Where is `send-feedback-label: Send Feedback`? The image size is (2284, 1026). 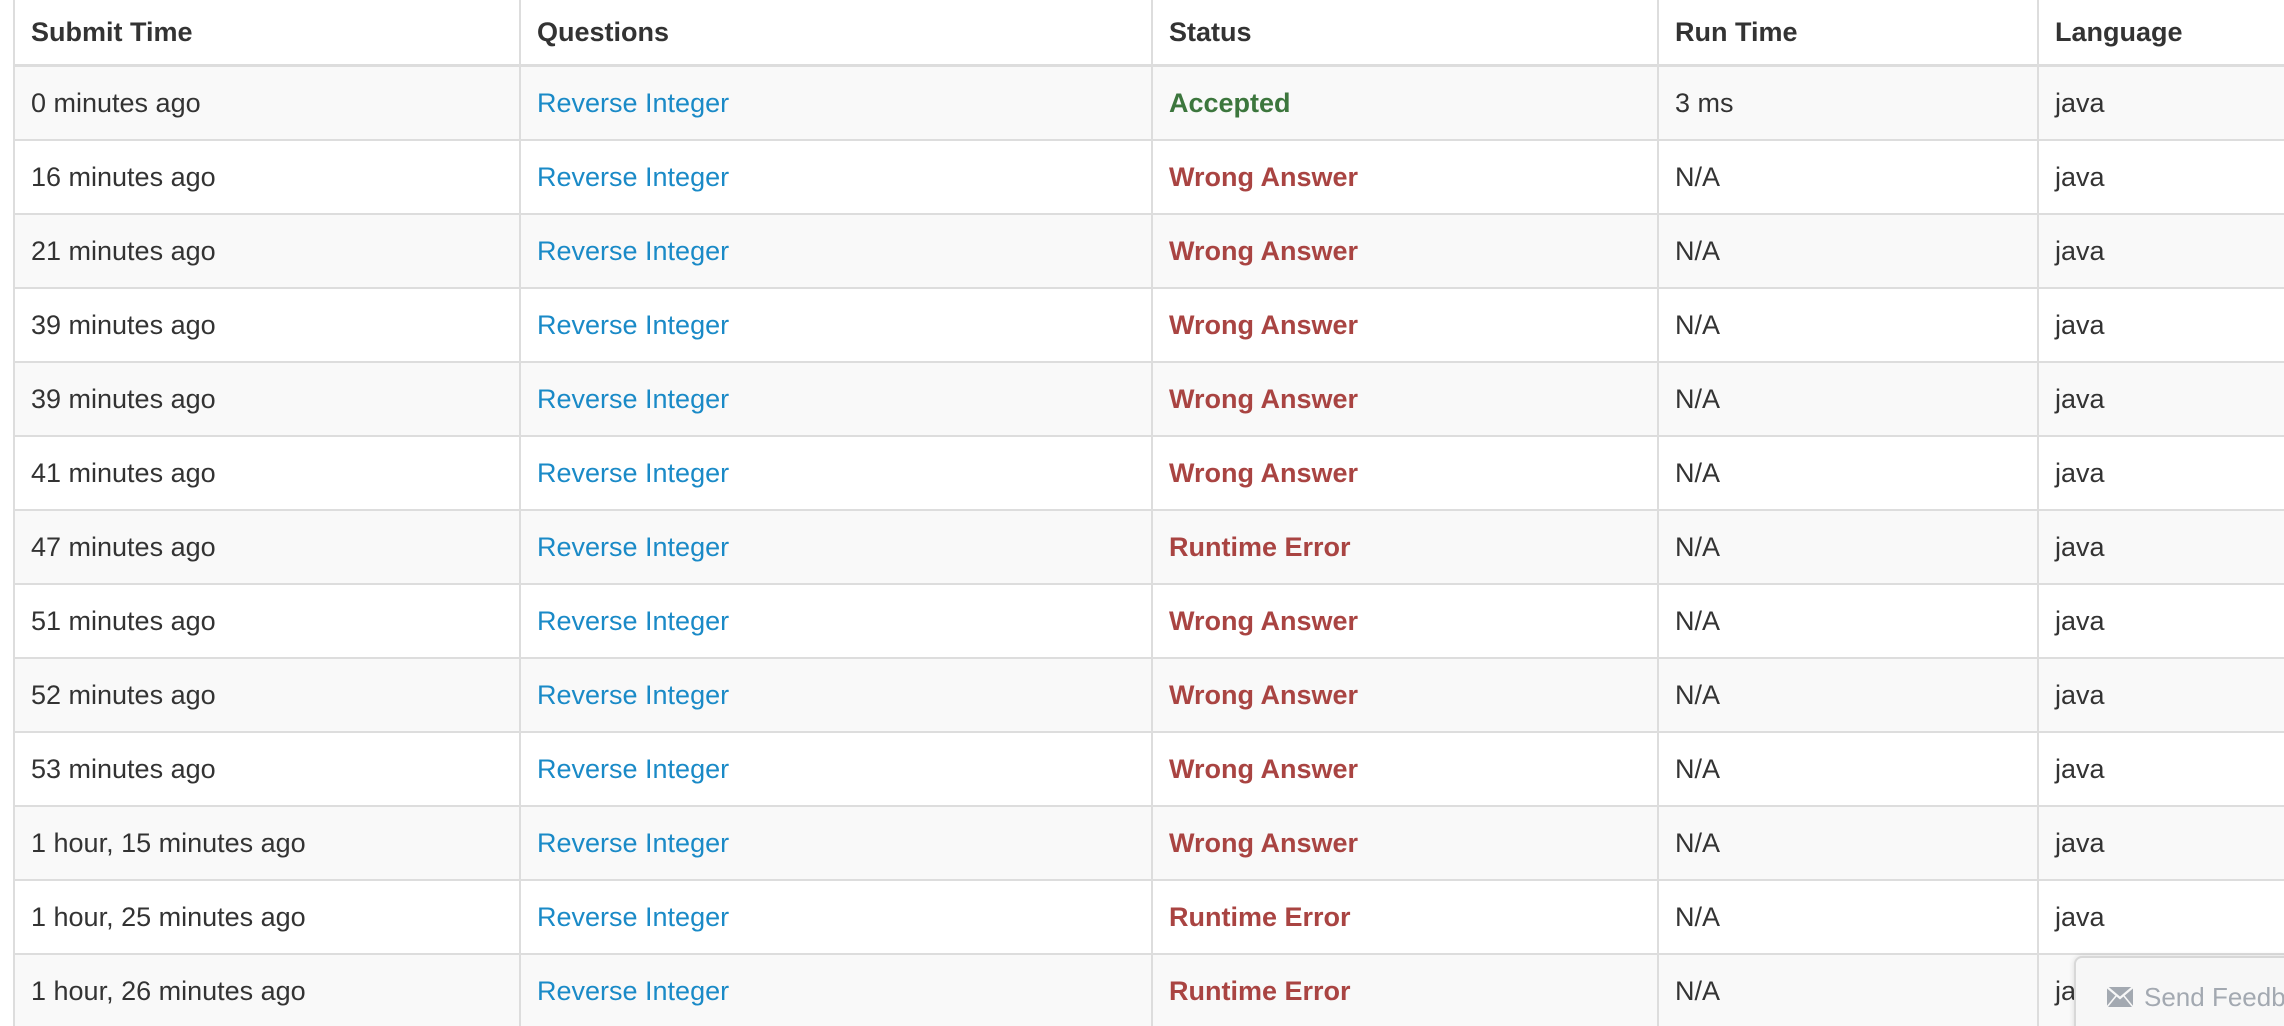 send-feedback-label: Send Feedback is located at coordinates (2214, 997).